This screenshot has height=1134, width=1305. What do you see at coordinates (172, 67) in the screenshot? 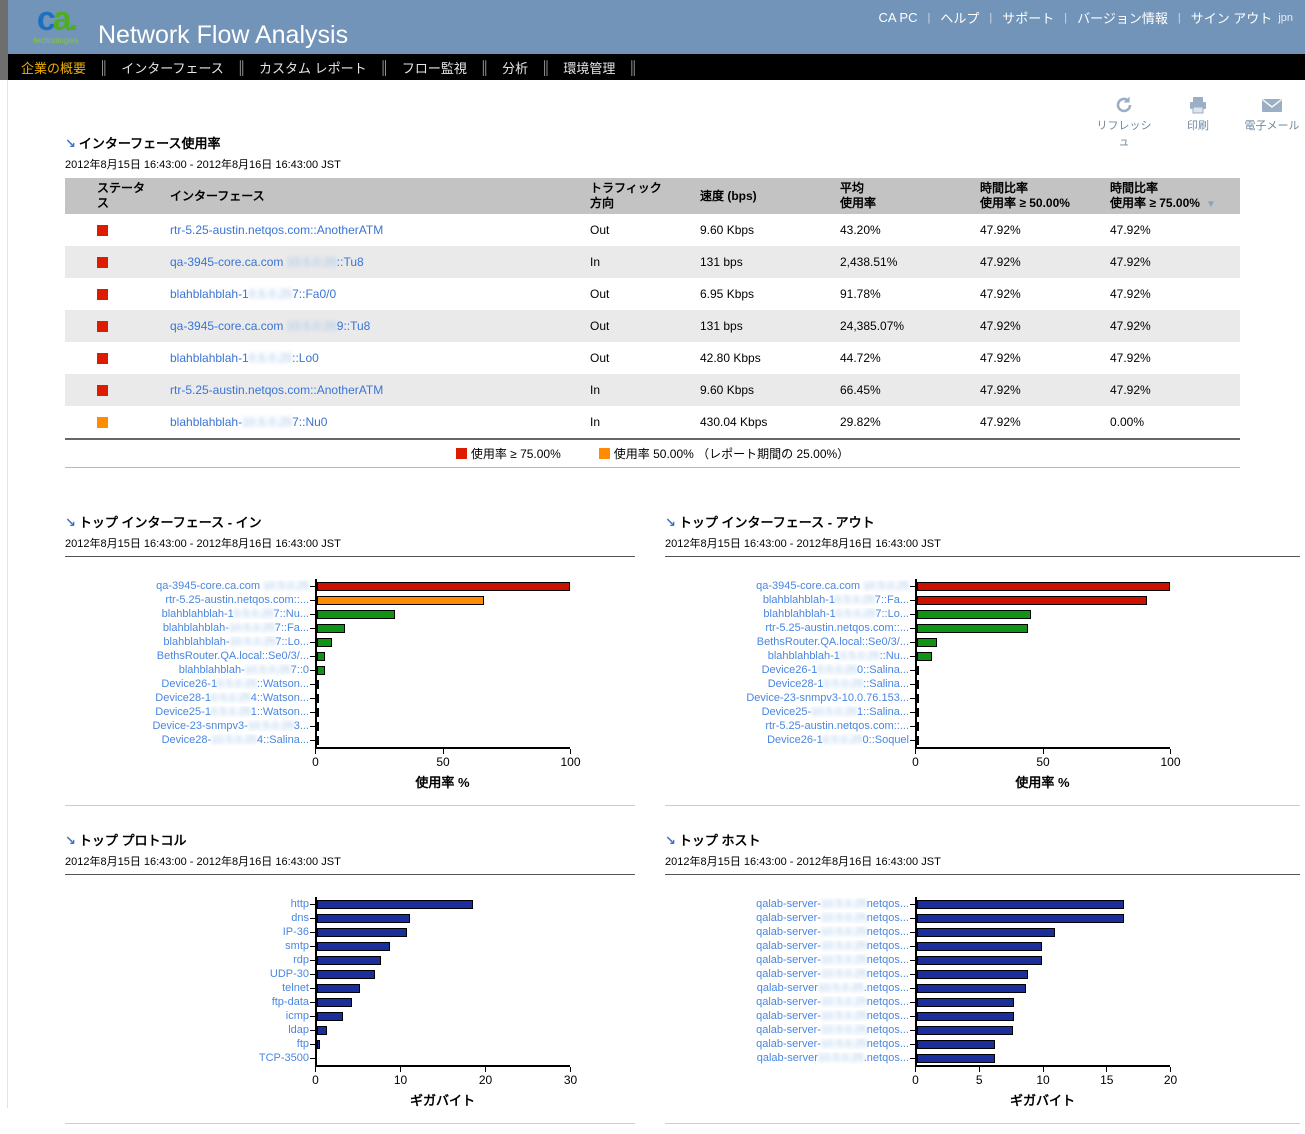
I see `nav-item-interfaces: インターフェース` at bounding box center [172, 67].